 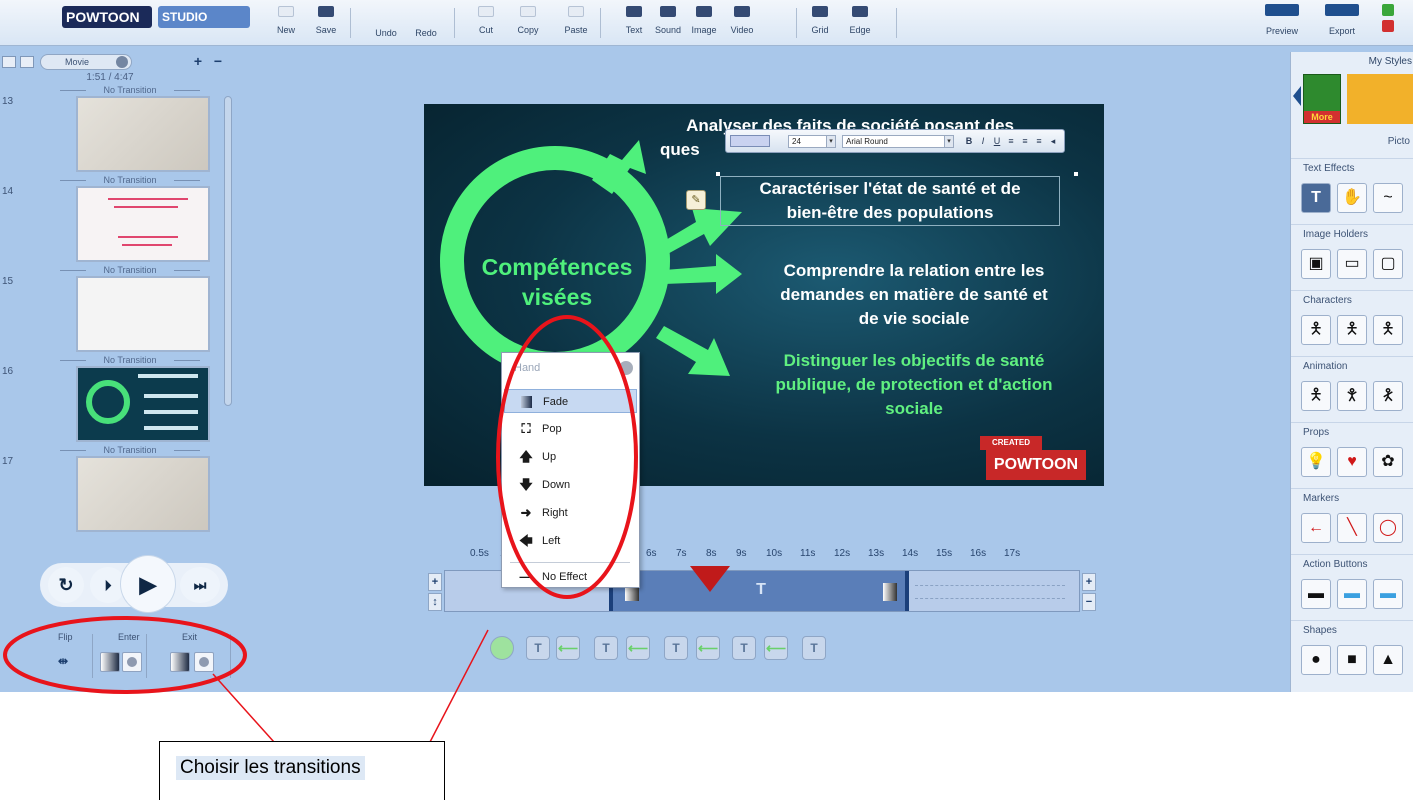 I want to click on transitions-highlight-ellipse, so click(x=125, y=655).